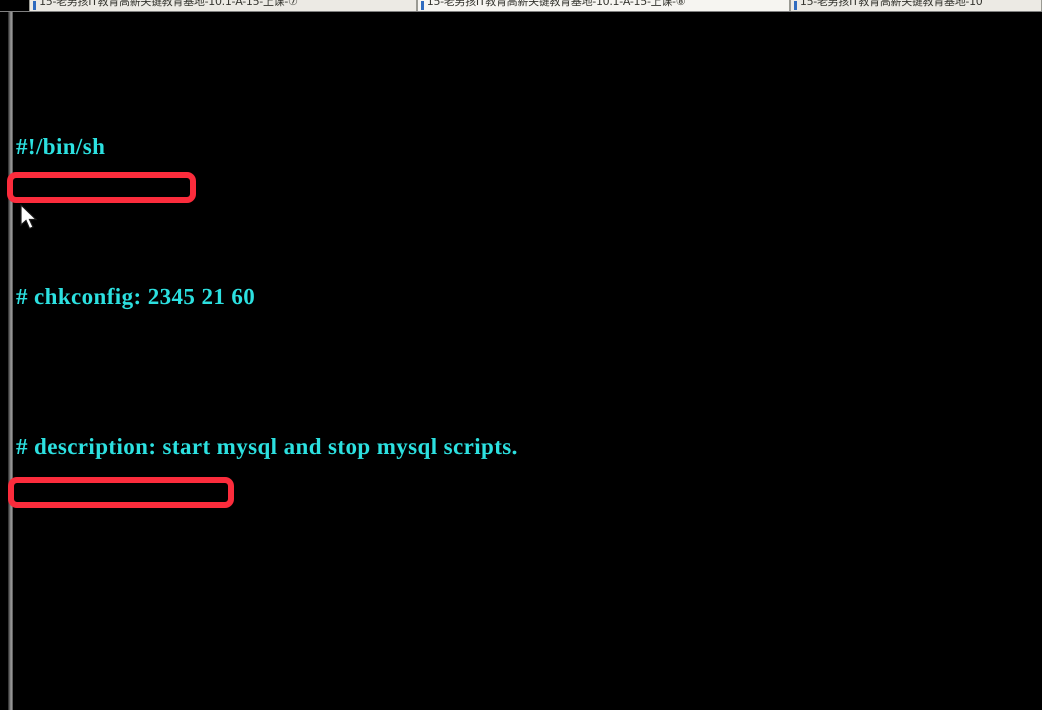 The width and height of the screenshot is (1042, 710). I want to click on terminal-left-margin, so click(4, 361).